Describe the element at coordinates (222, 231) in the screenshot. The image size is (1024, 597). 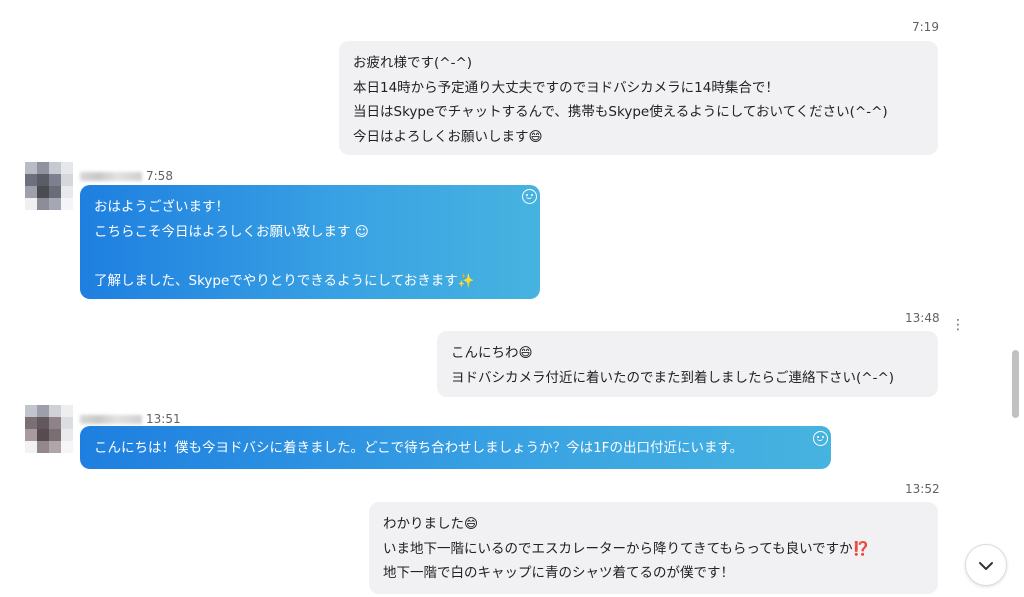
I see `message-line: こちらこそ今日はよろしくお願い致します` at that location.